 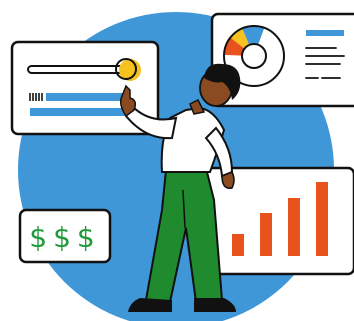 I want to click on dollar-text: $$$, so click(x=64, y=237).